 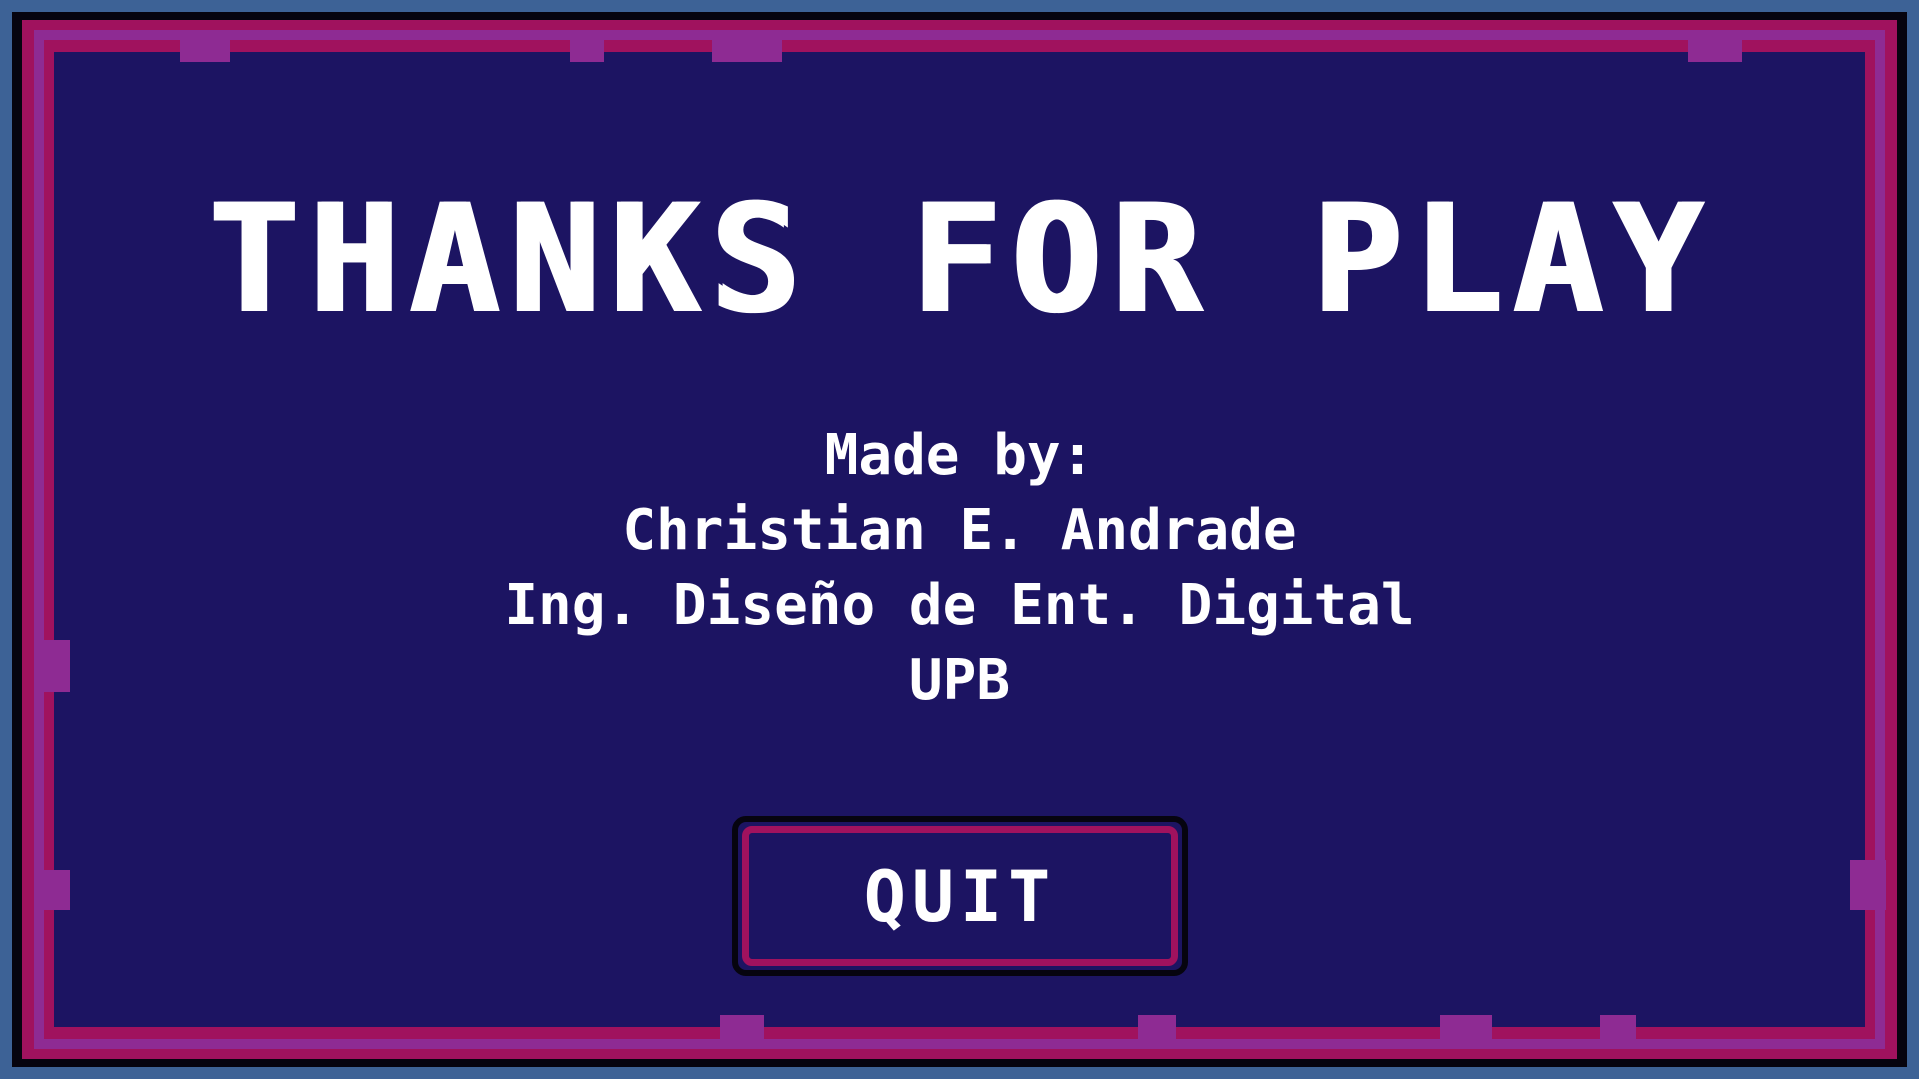 What do you see at coordinates (959, 260) in the screenshot?
I see `thanks-title: THANKS FOR PLAY` at bounding box center [959, 260].